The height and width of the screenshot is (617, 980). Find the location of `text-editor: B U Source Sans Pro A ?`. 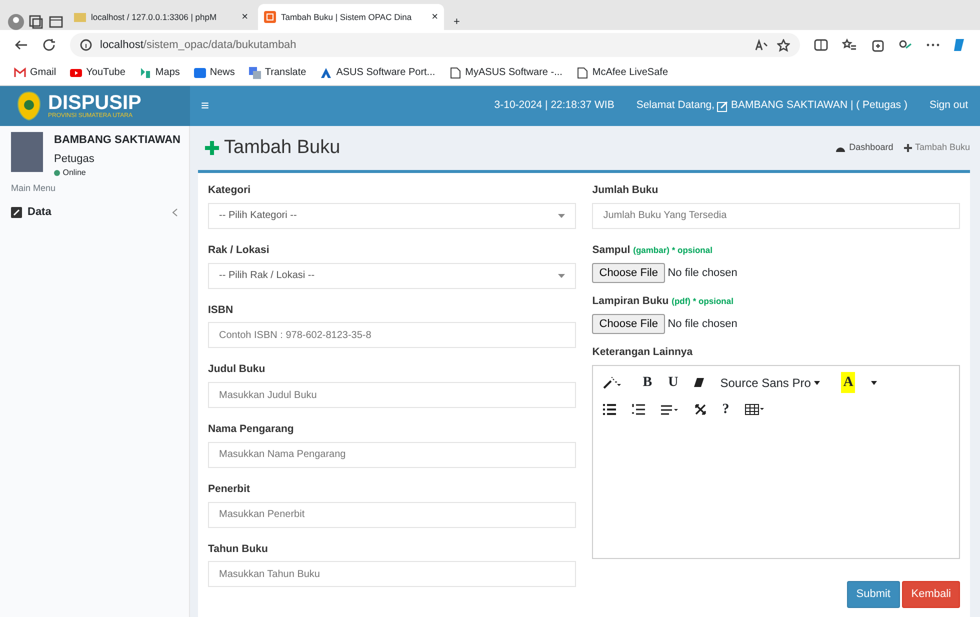

text-editor: B U Source Sans Pro A ? is located at coordinates (776, 462).